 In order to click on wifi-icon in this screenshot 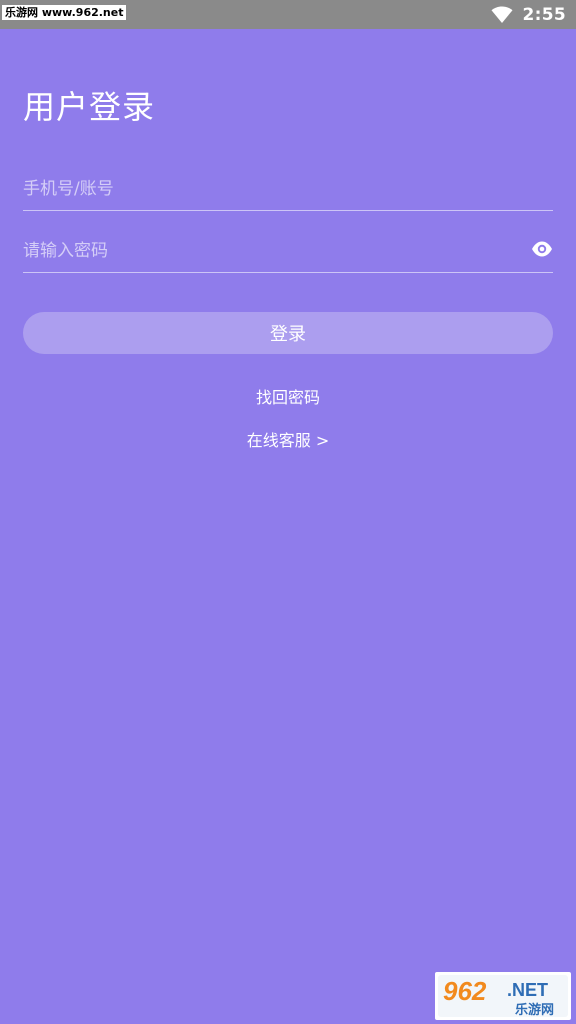, I will do `click(502, 14)`.